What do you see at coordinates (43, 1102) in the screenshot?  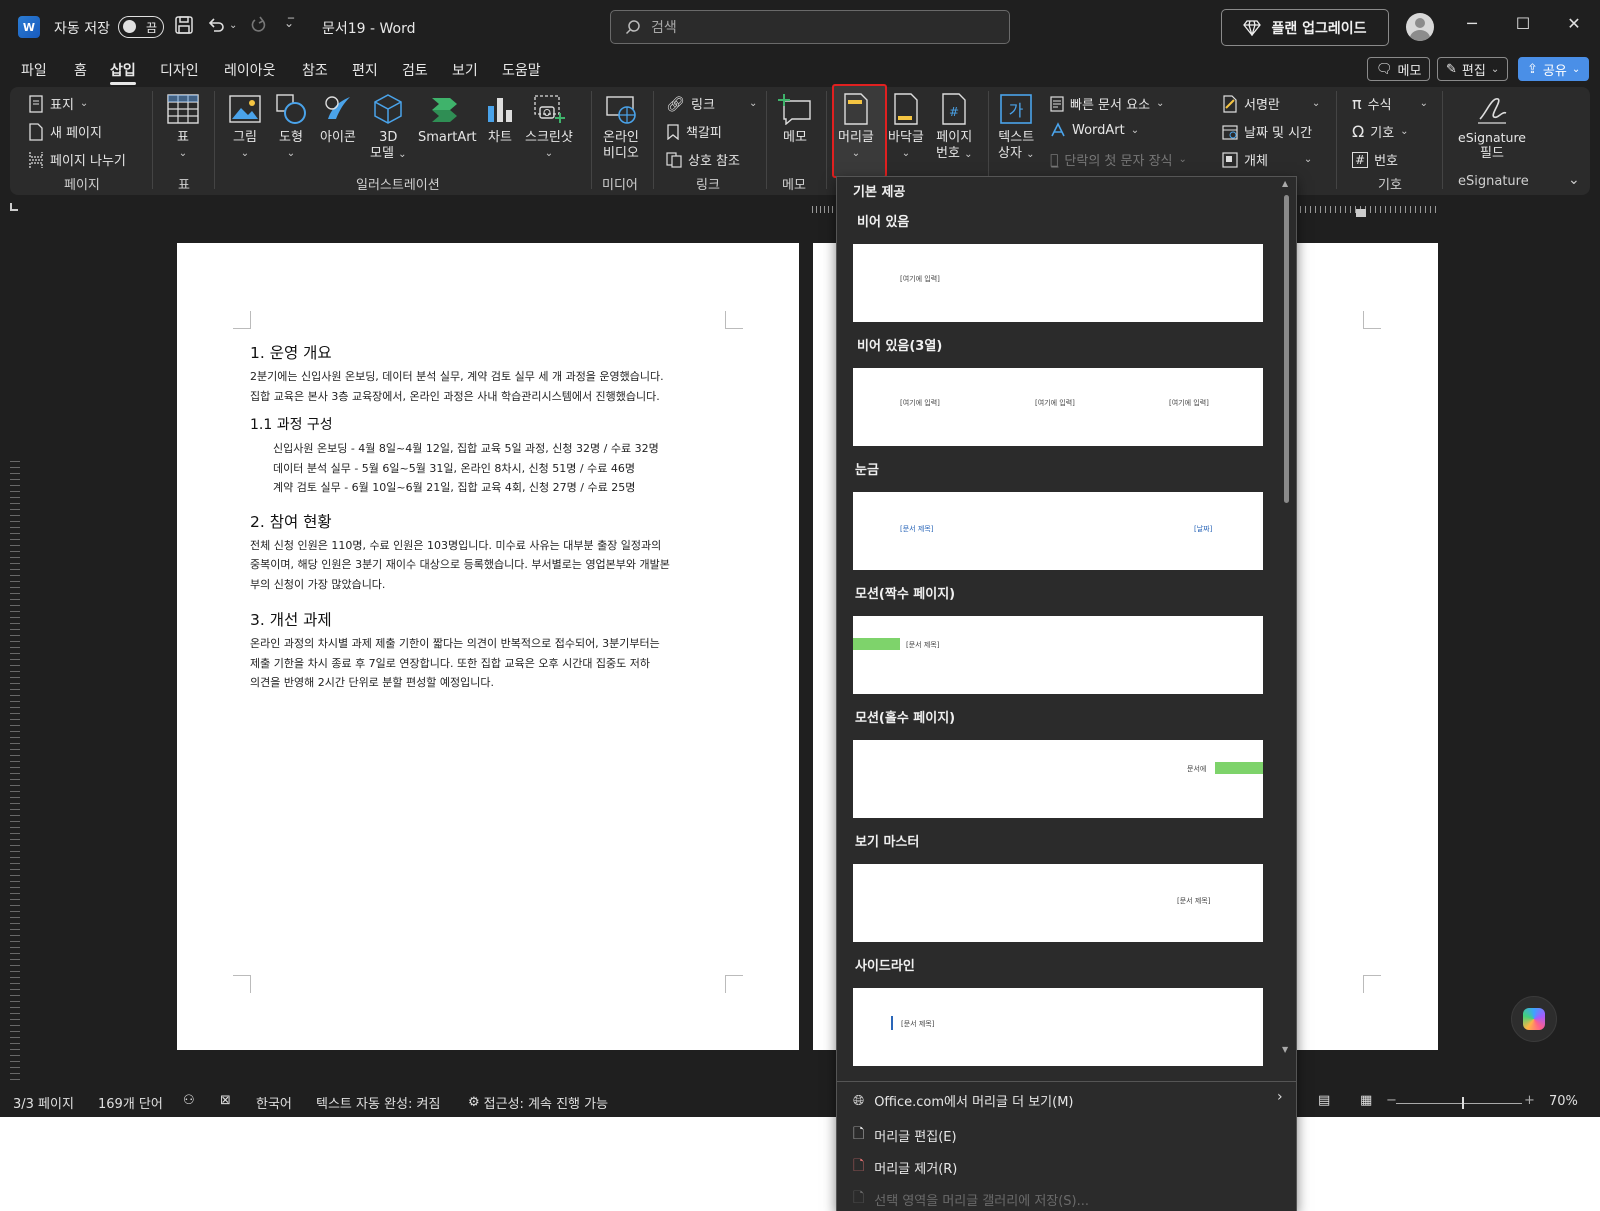 I see `page-count: 3/3 페이지` at bounding box center [43, 1102].